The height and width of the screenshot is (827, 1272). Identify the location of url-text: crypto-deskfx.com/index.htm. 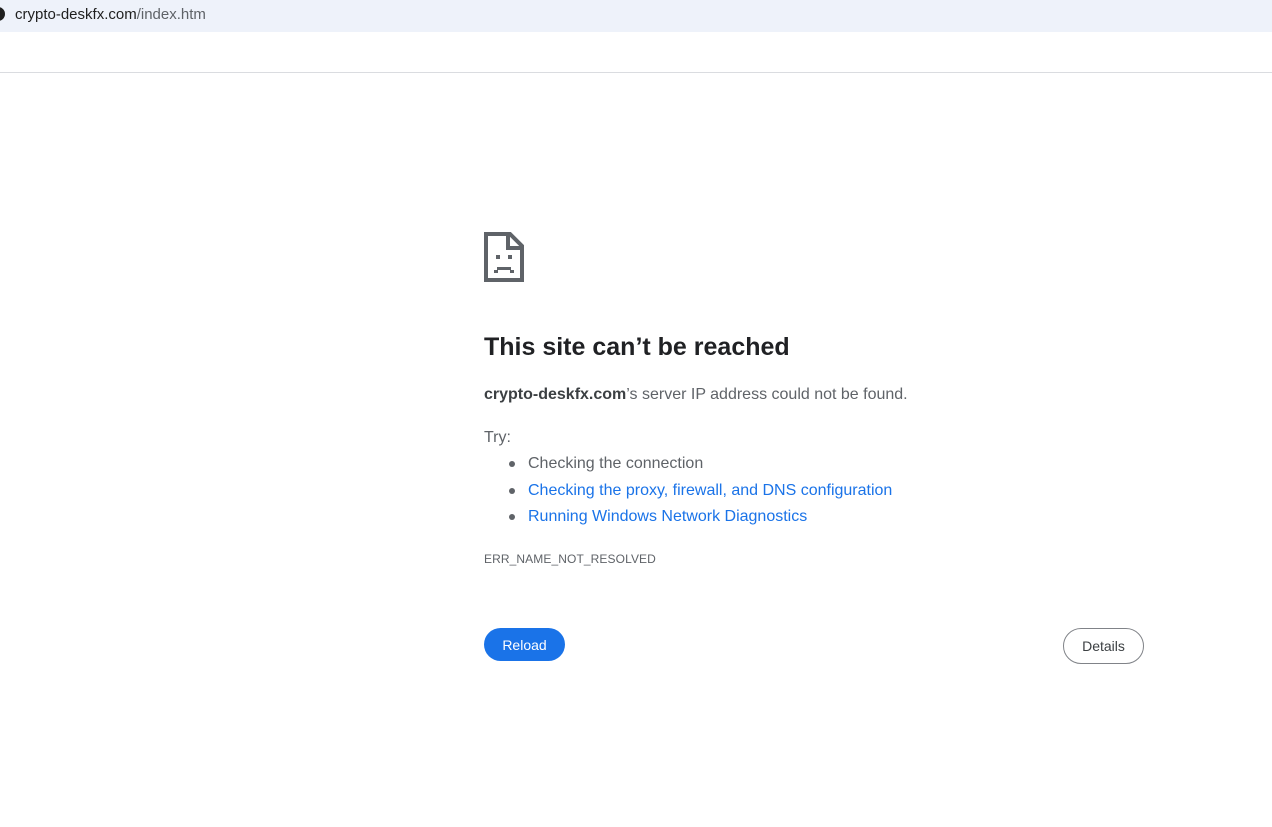
(110, 15).